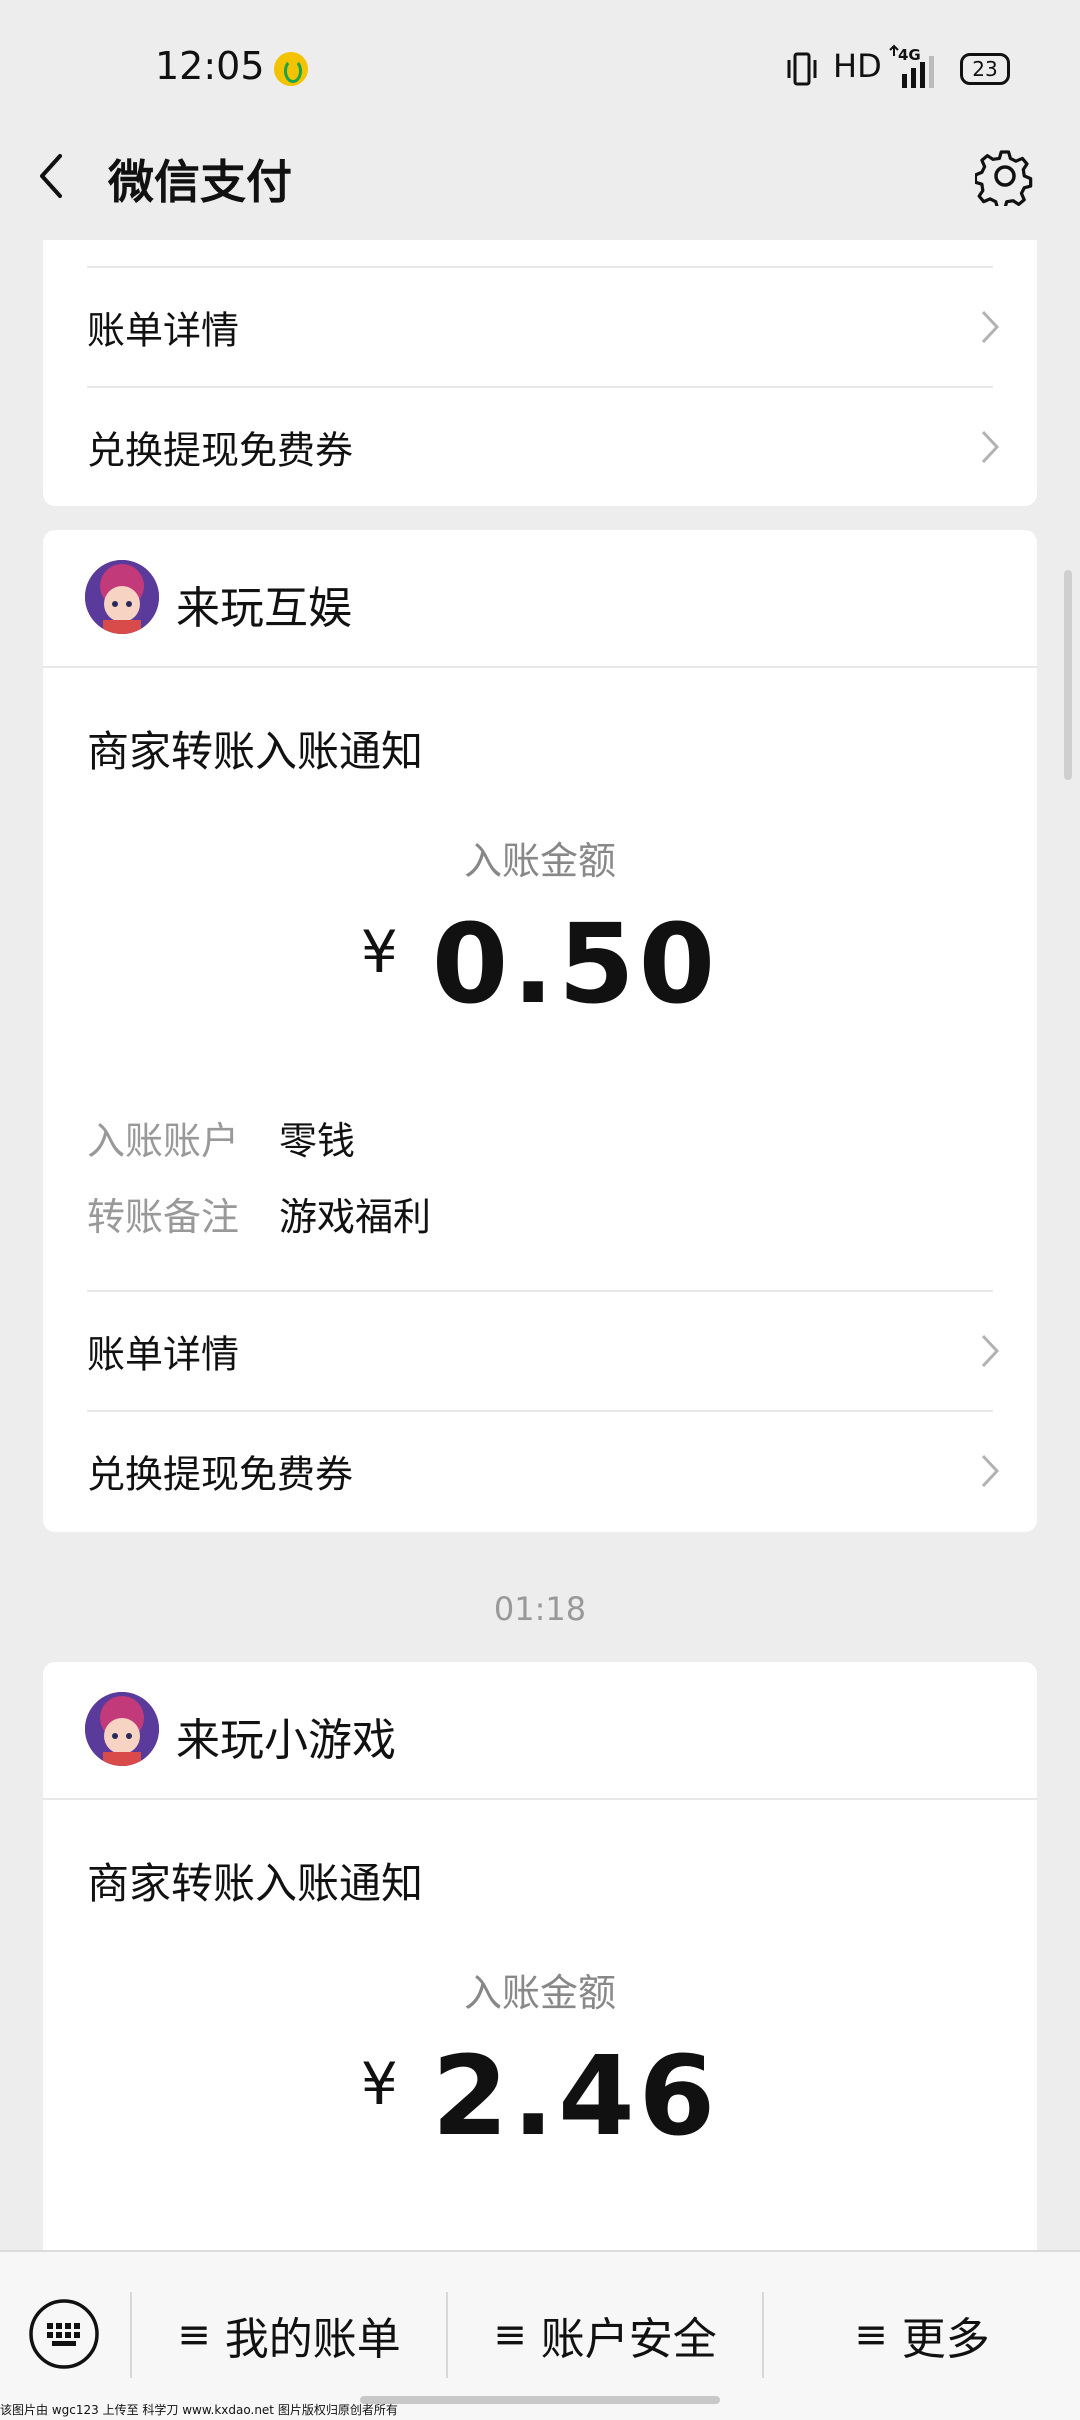  Describe the element at coordinates (540, 1731) in the screenshot. I see `merchant-header: 来玩小游戏` at that location.